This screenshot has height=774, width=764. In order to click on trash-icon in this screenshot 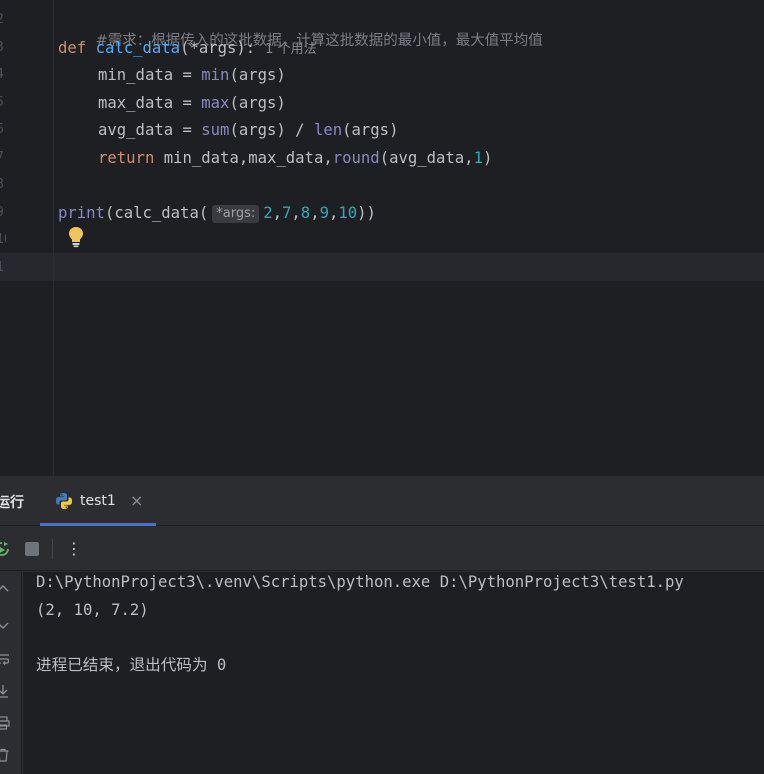, I will do `click(5, 755)`.